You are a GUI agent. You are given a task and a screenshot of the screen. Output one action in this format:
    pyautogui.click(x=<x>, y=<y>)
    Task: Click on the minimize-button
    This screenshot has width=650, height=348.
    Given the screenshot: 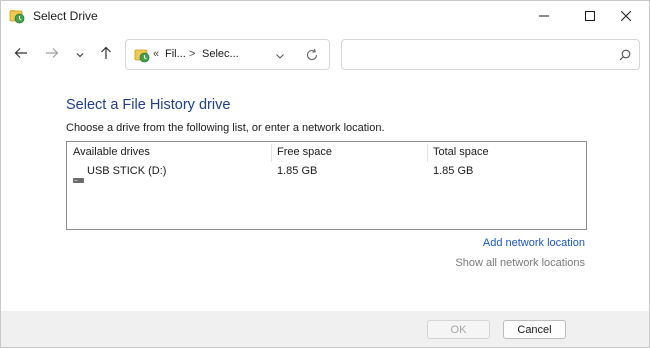 What is the action you would take?
    pyautogui.click(x=544, y=16)
    